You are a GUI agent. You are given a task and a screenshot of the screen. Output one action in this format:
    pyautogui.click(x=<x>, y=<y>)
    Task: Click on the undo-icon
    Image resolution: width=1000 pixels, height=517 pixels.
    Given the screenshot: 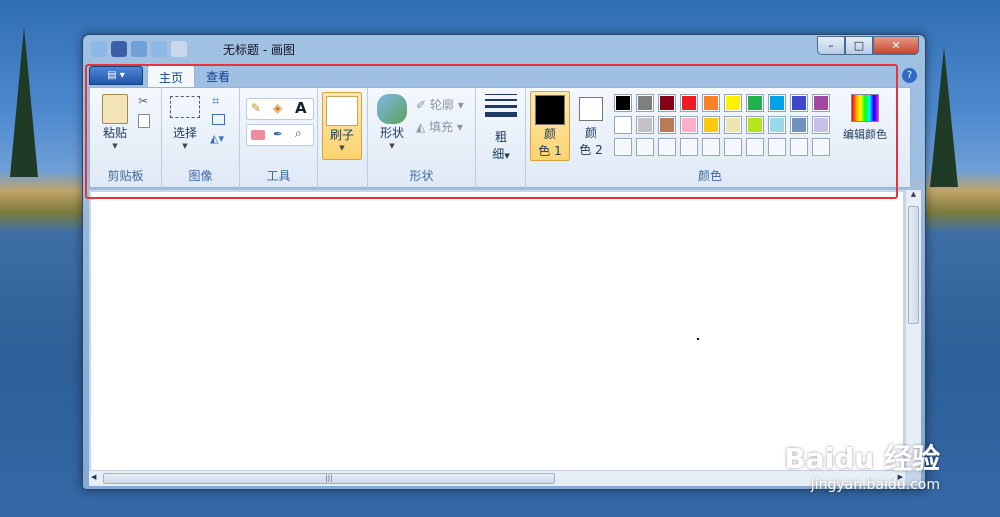 What is the action you would take?
    pyautogui.click(x=139, y=49)
    